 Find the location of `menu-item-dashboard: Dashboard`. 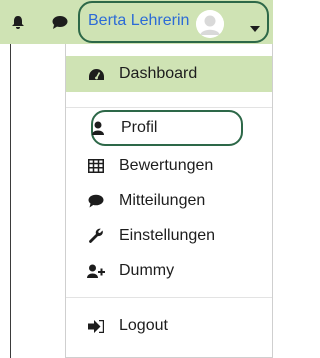

menu-item-dashboard: Dashboard is located at coordinates (169, 74).